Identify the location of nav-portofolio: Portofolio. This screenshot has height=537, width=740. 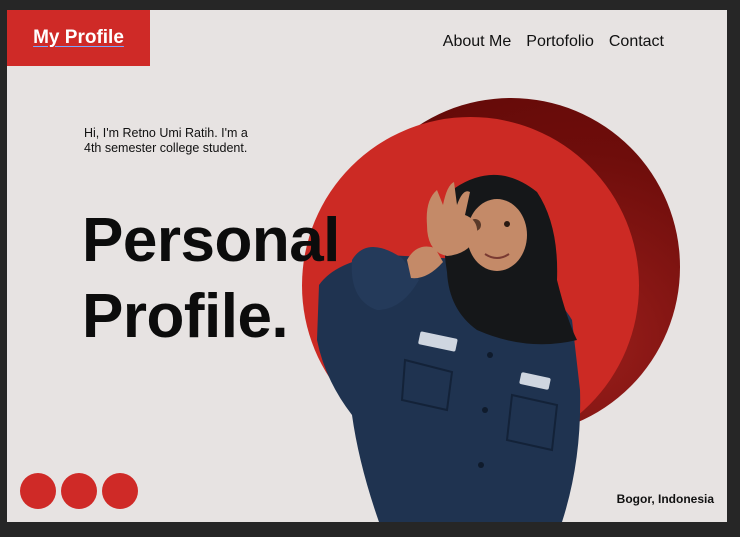
(560, 42).